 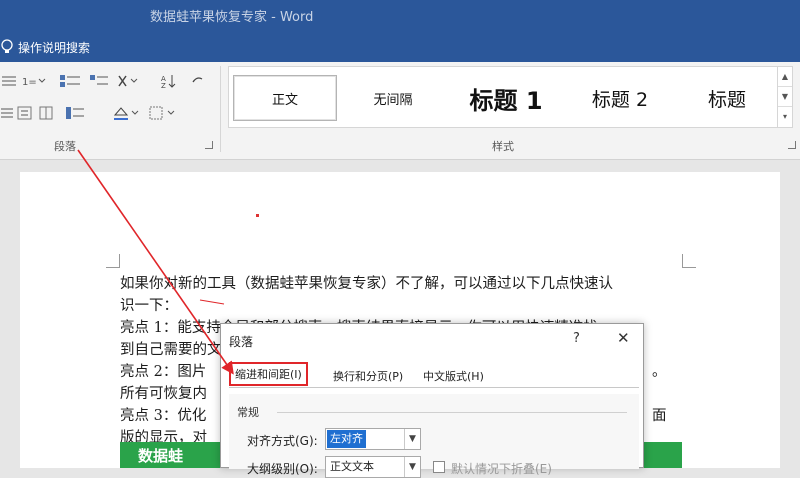 What do you see at coordinates (285, 98) in the screenshot?
I see `style-normal: 正文` at bounding box center [285, 98].